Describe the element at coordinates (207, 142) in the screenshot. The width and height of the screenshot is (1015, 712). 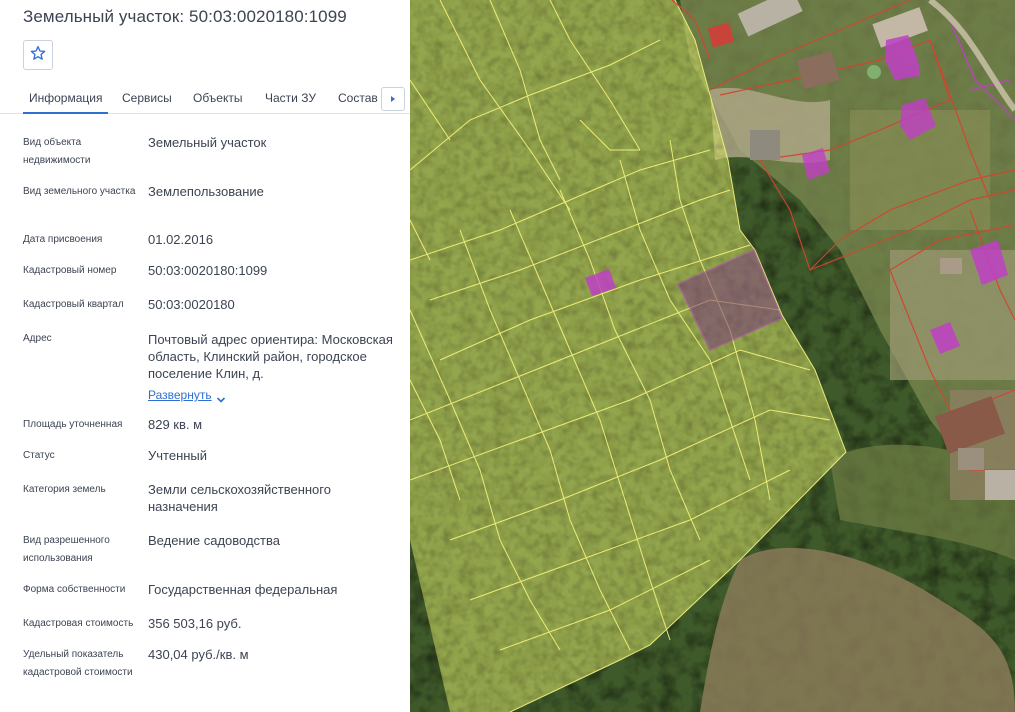
I see `value-object-type: Земельный участок` at that location.